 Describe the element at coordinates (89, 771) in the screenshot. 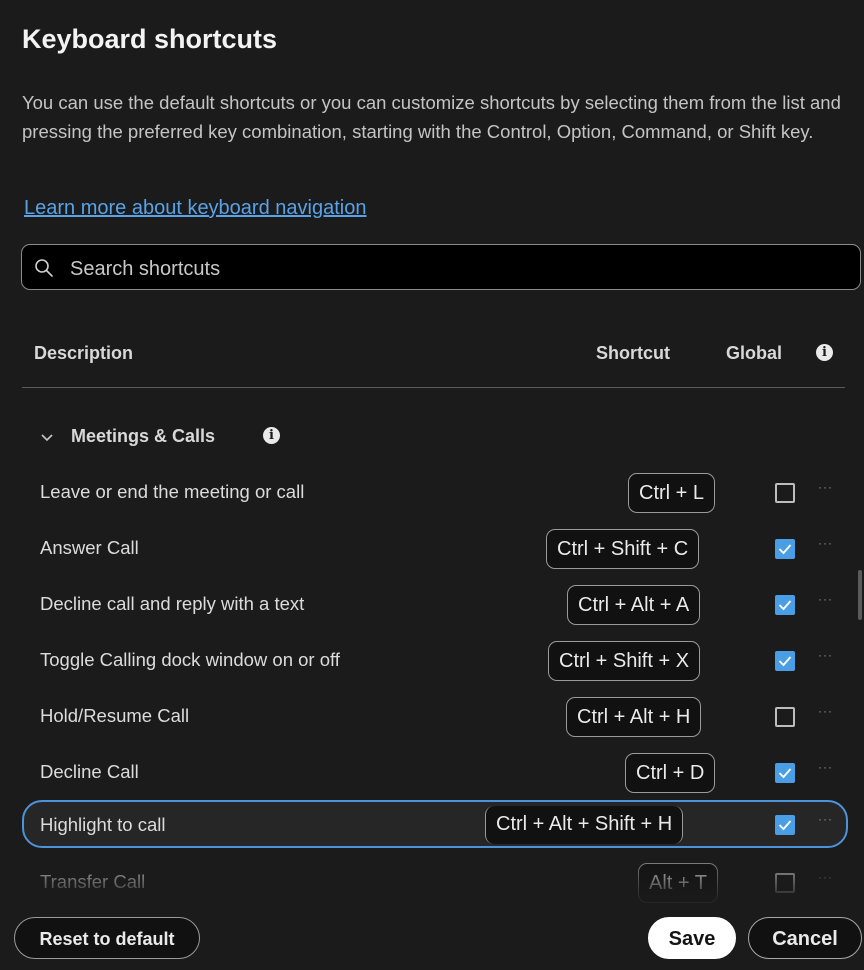

I see `shortcut-description: Decline Call` at that location.